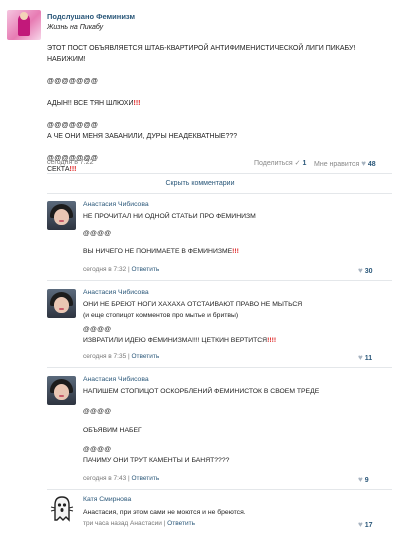 The width and height of the screenshot is (400, 539). What do you see at coordinates (104, 269) in the screenshot?
I see `comment-date: сегодня в 7:32` at bounding box center [104, 269].